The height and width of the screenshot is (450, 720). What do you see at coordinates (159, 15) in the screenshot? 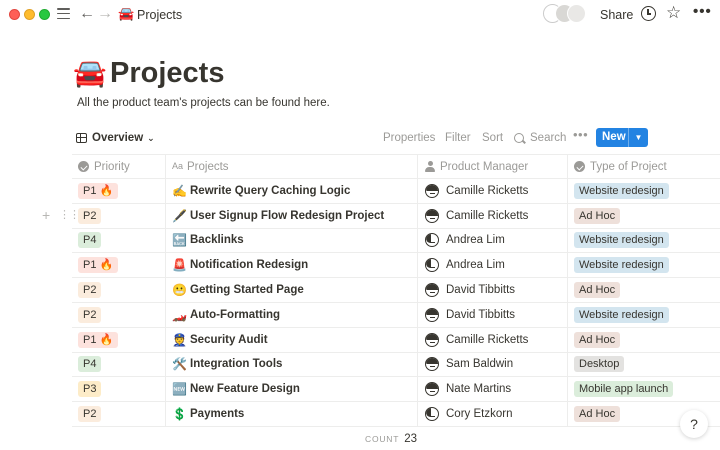
I see `breadcrumb: Projects` at bounding box center [159, 15].